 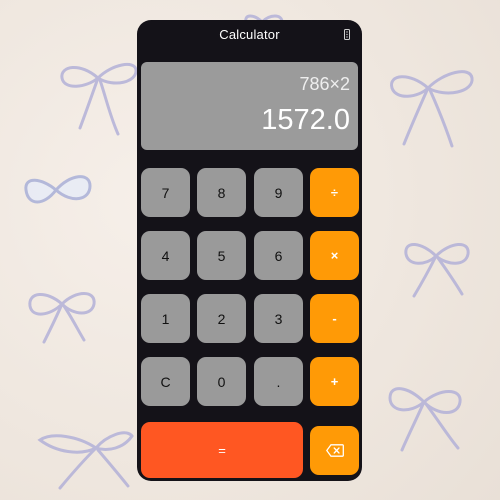 What do you see at coordinates (221, 381) in the screenshot?
I see `key-0: 0` at bounding box center [221, 381].